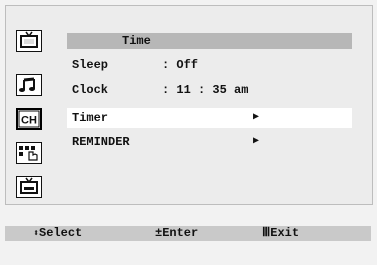 The height and width of the screenshot is (265, 377). What do you see at coordinates (29, 41) in the screenshot?
I see `picture-icon` at bounding box center [29, 41].